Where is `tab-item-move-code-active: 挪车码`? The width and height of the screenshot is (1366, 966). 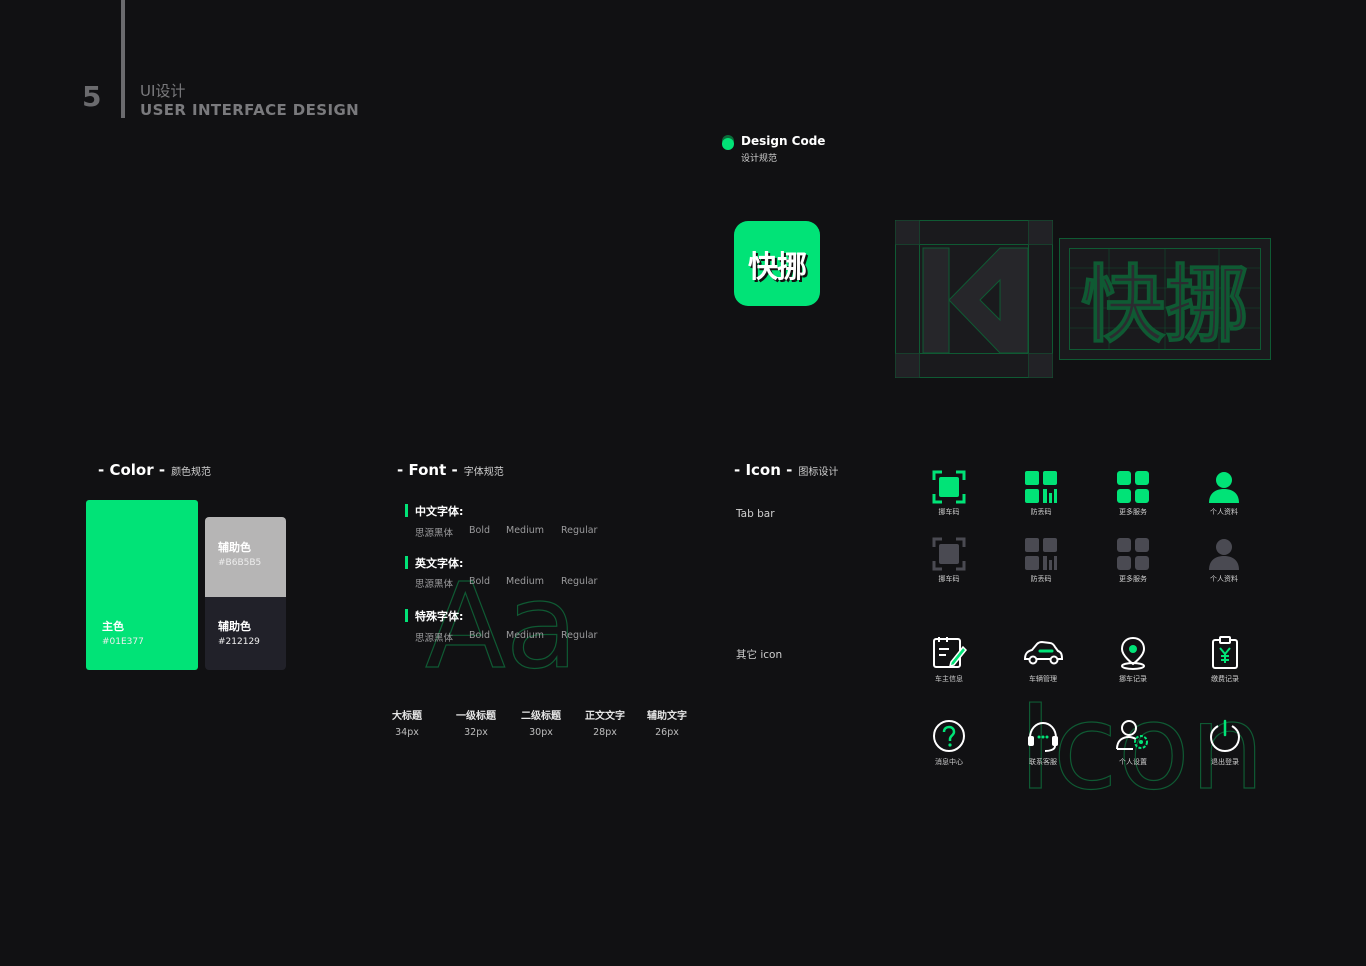 tab-item-move-code-active: 挪车码 is located at coordinates (949, 493).